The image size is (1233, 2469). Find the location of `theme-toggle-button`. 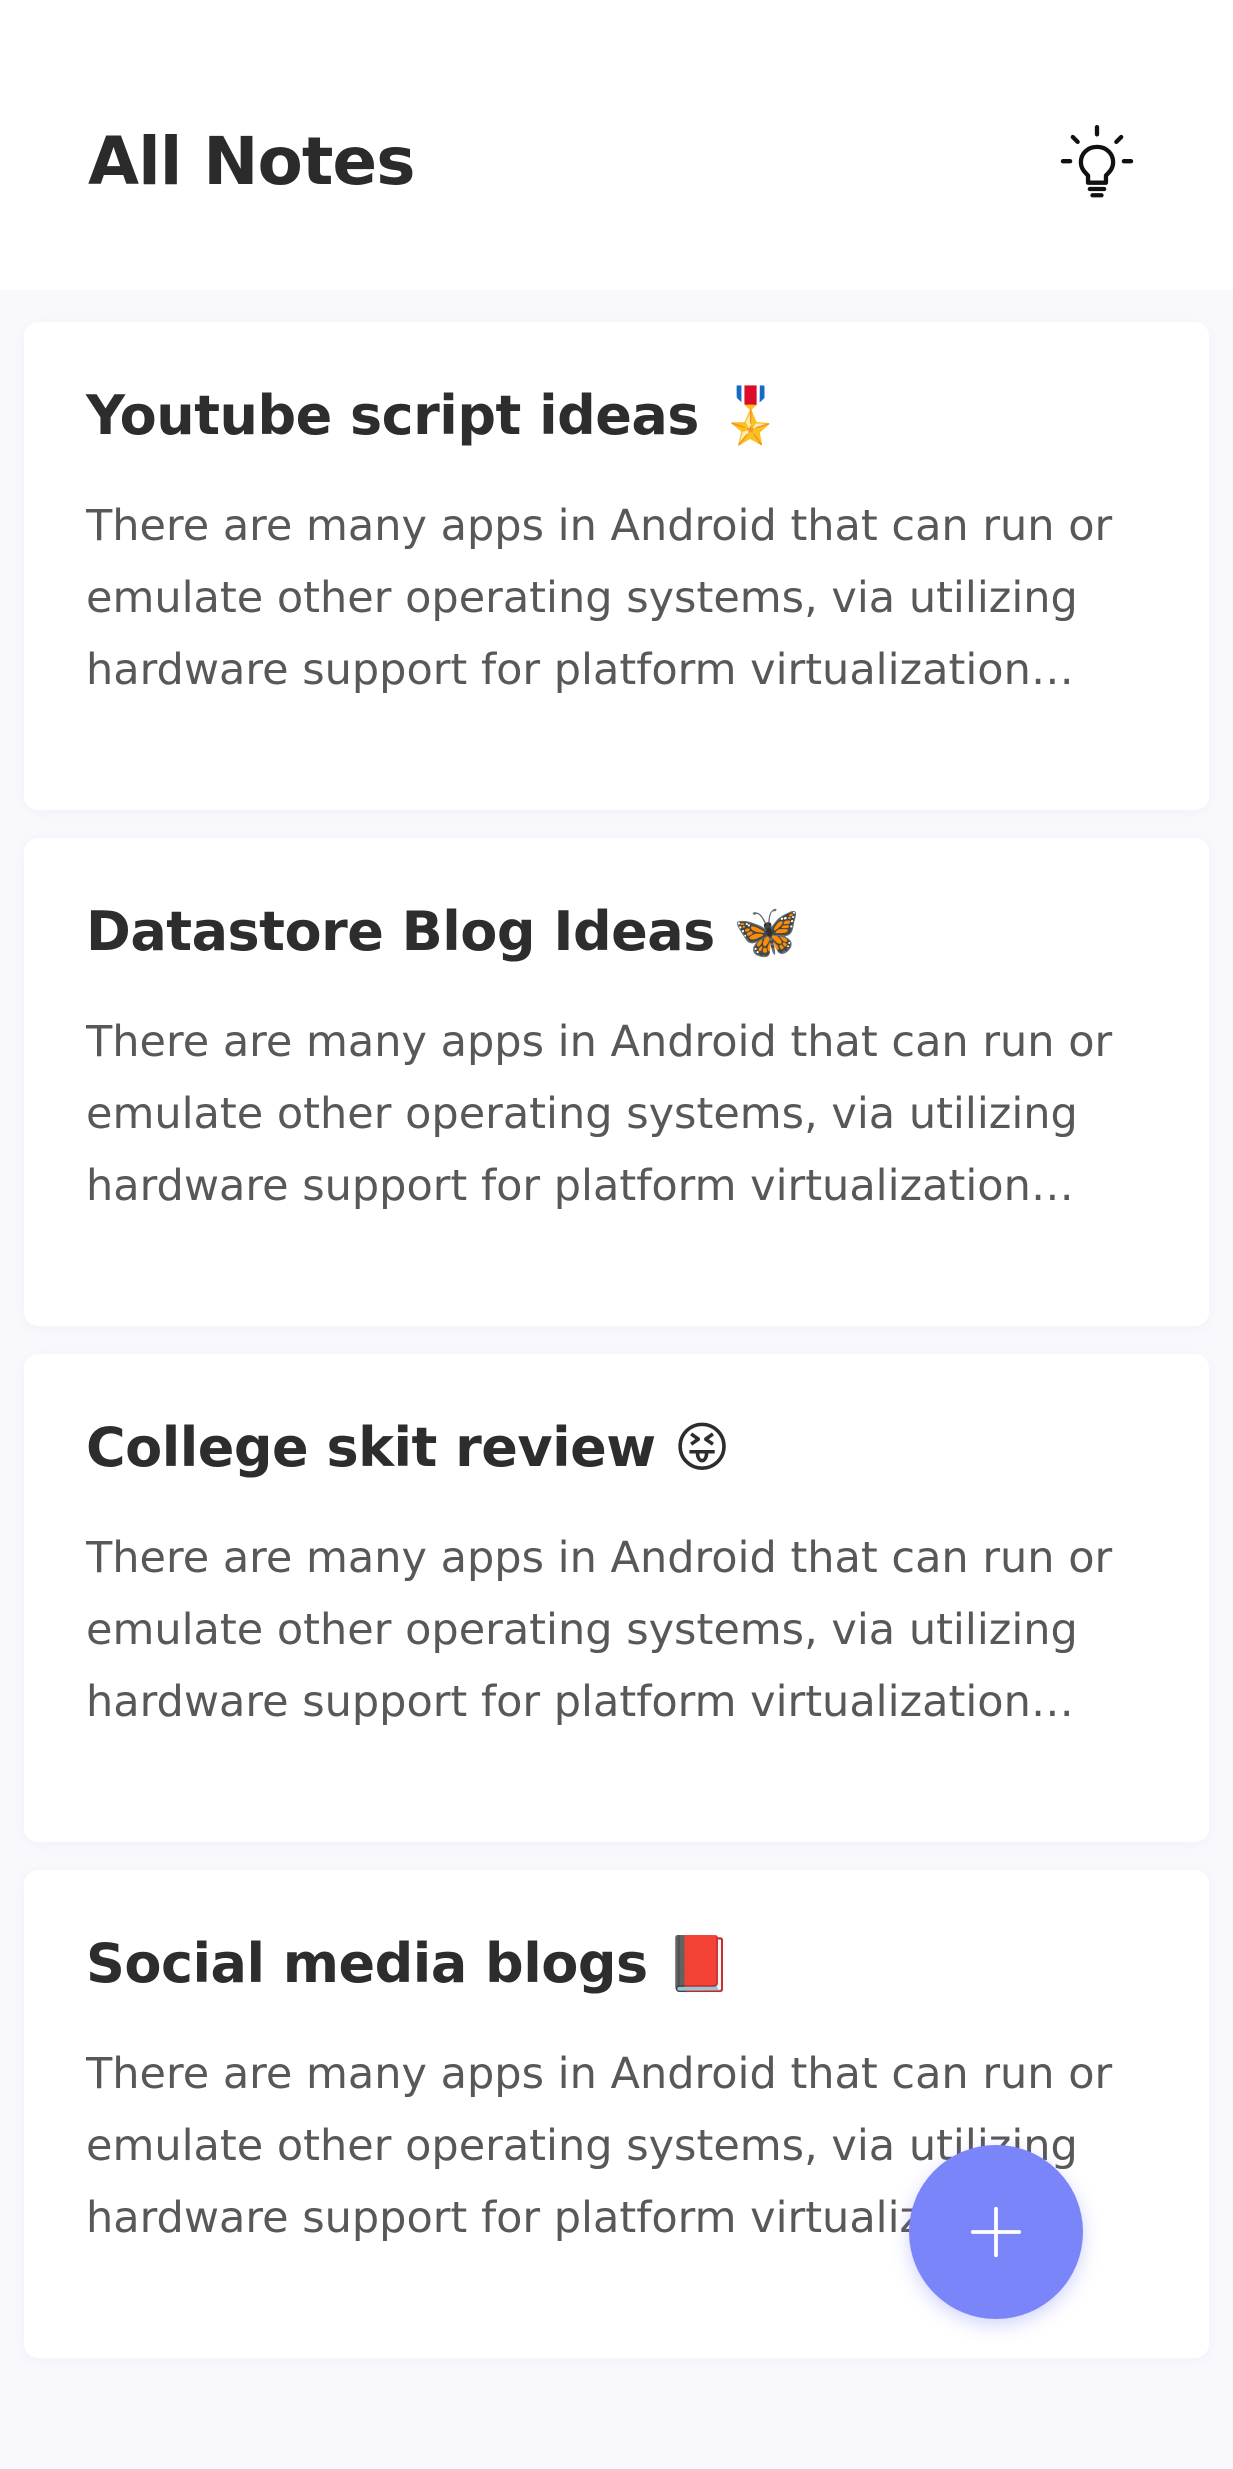

theme-toggle-button is located at coordinates (1097, 163).